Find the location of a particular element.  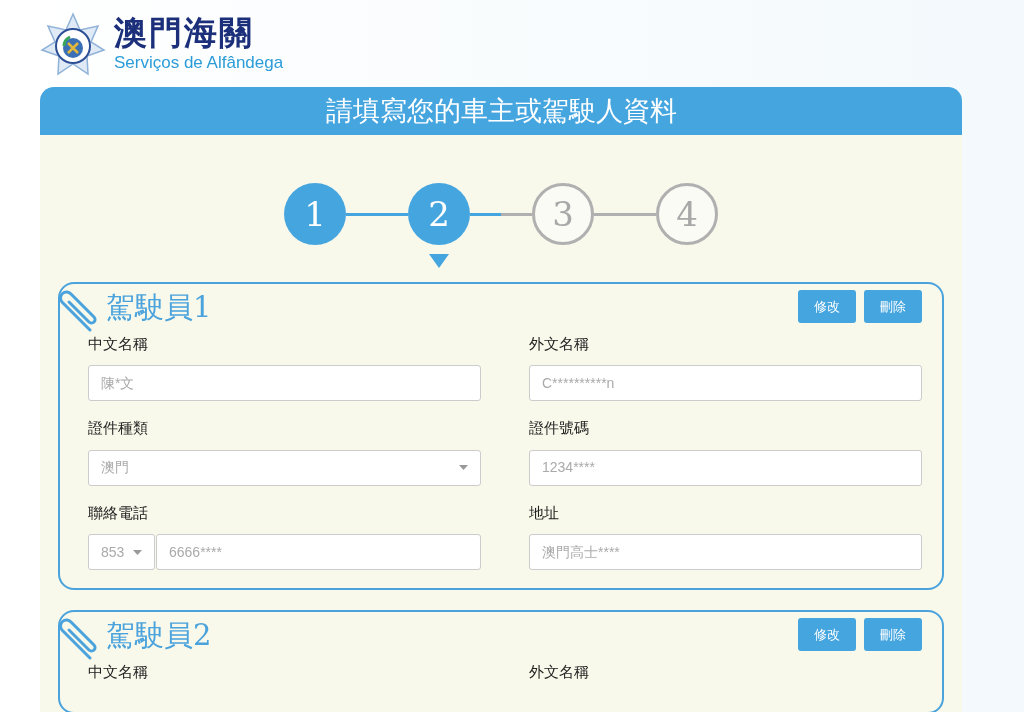

input-field: C**********n is located at coordinates (725, 383).